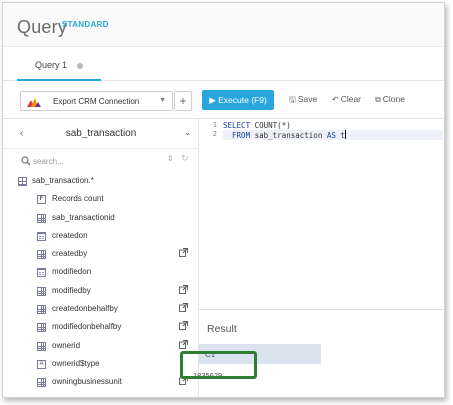  I want to click on sql-text: sab_transaction, so click(288, 135).